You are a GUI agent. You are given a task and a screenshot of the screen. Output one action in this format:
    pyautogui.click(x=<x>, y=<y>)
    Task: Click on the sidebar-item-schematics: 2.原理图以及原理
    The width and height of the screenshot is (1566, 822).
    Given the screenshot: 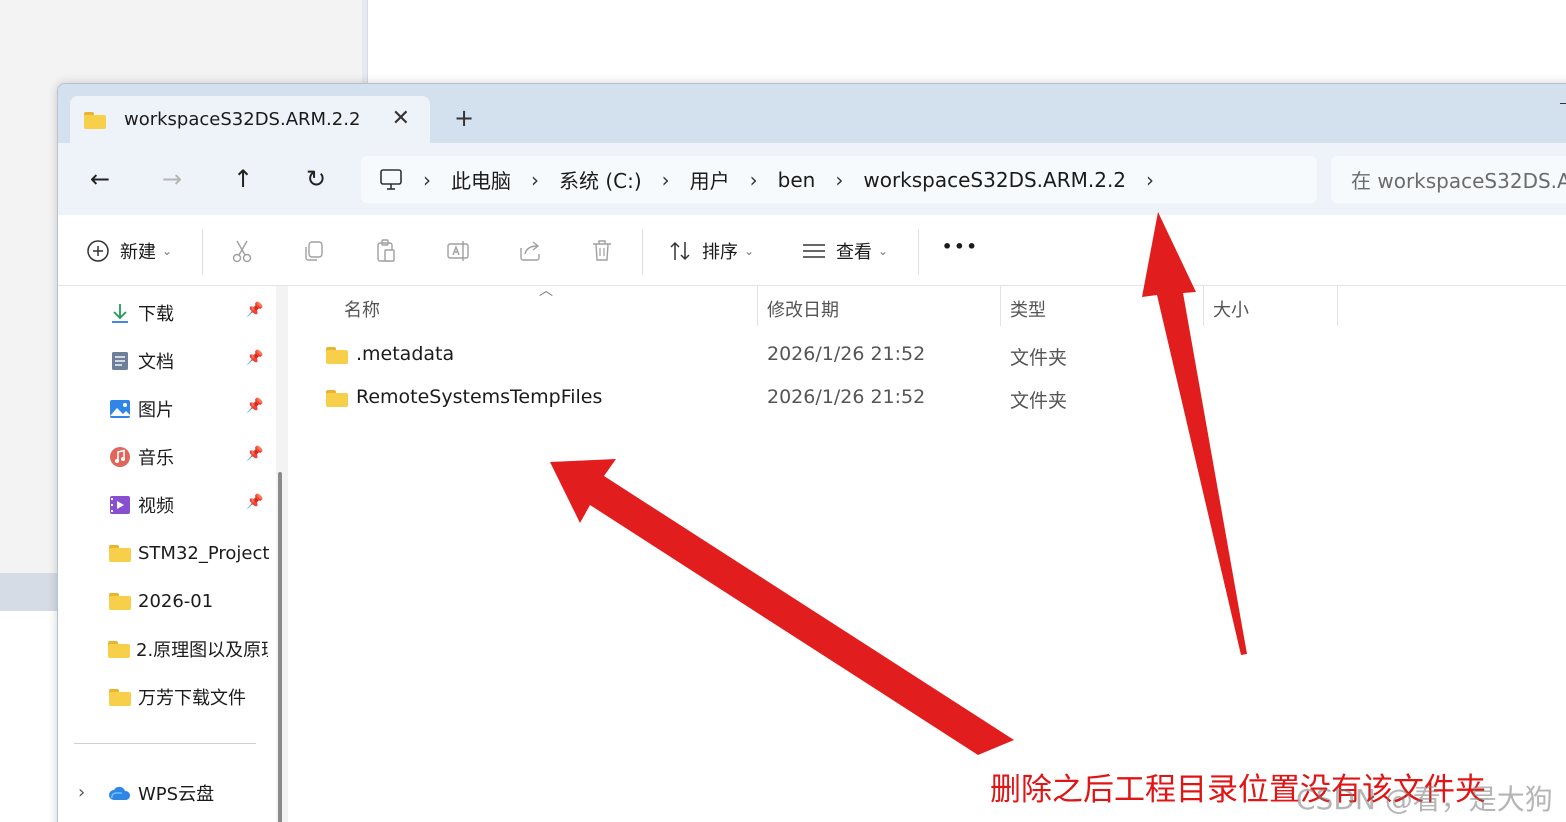 What is the action you would take?
    pyautogui.click(x=188, y=649)
    